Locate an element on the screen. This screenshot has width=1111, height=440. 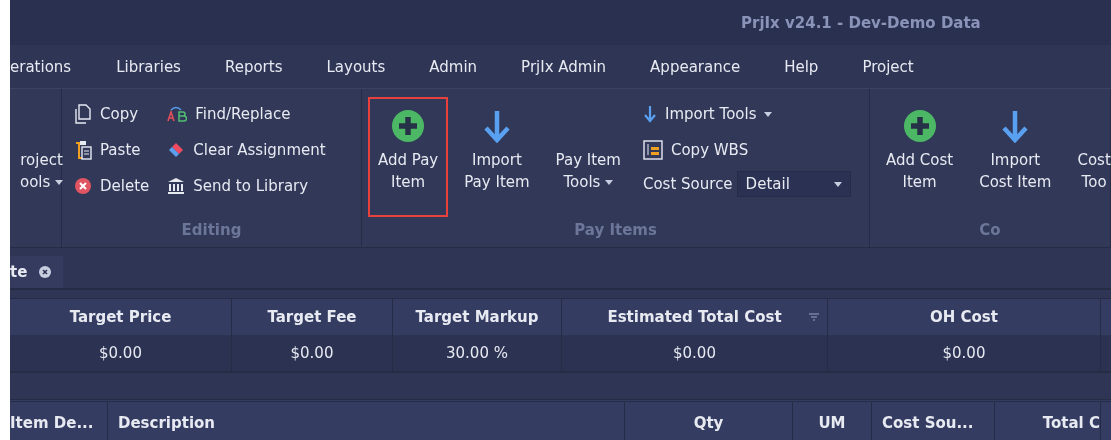
menu-item: Help is located at coordinates (801, 66).